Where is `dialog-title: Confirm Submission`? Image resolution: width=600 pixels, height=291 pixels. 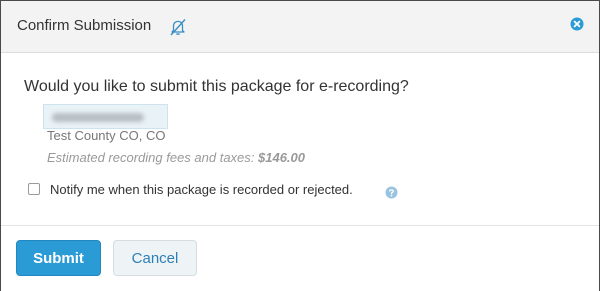
dialog-title: Confirm Submission is located at coordinates (84, 25).